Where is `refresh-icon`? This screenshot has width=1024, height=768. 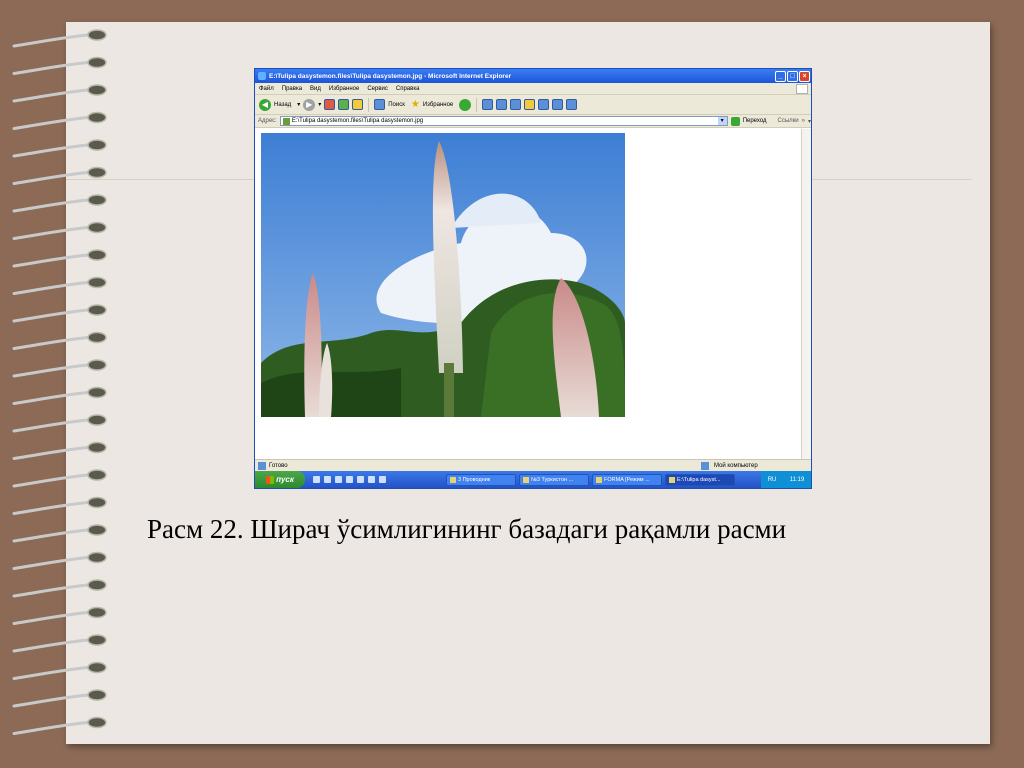 refresh-icon is located at coordinates (344, 104).